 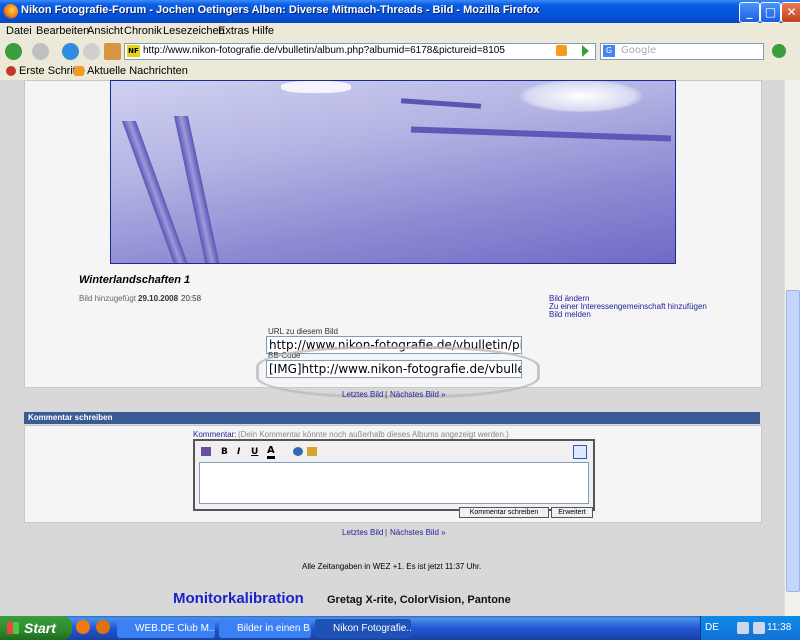 I want to click on comment-label: Kommentar:, so click(x=215, y=434).